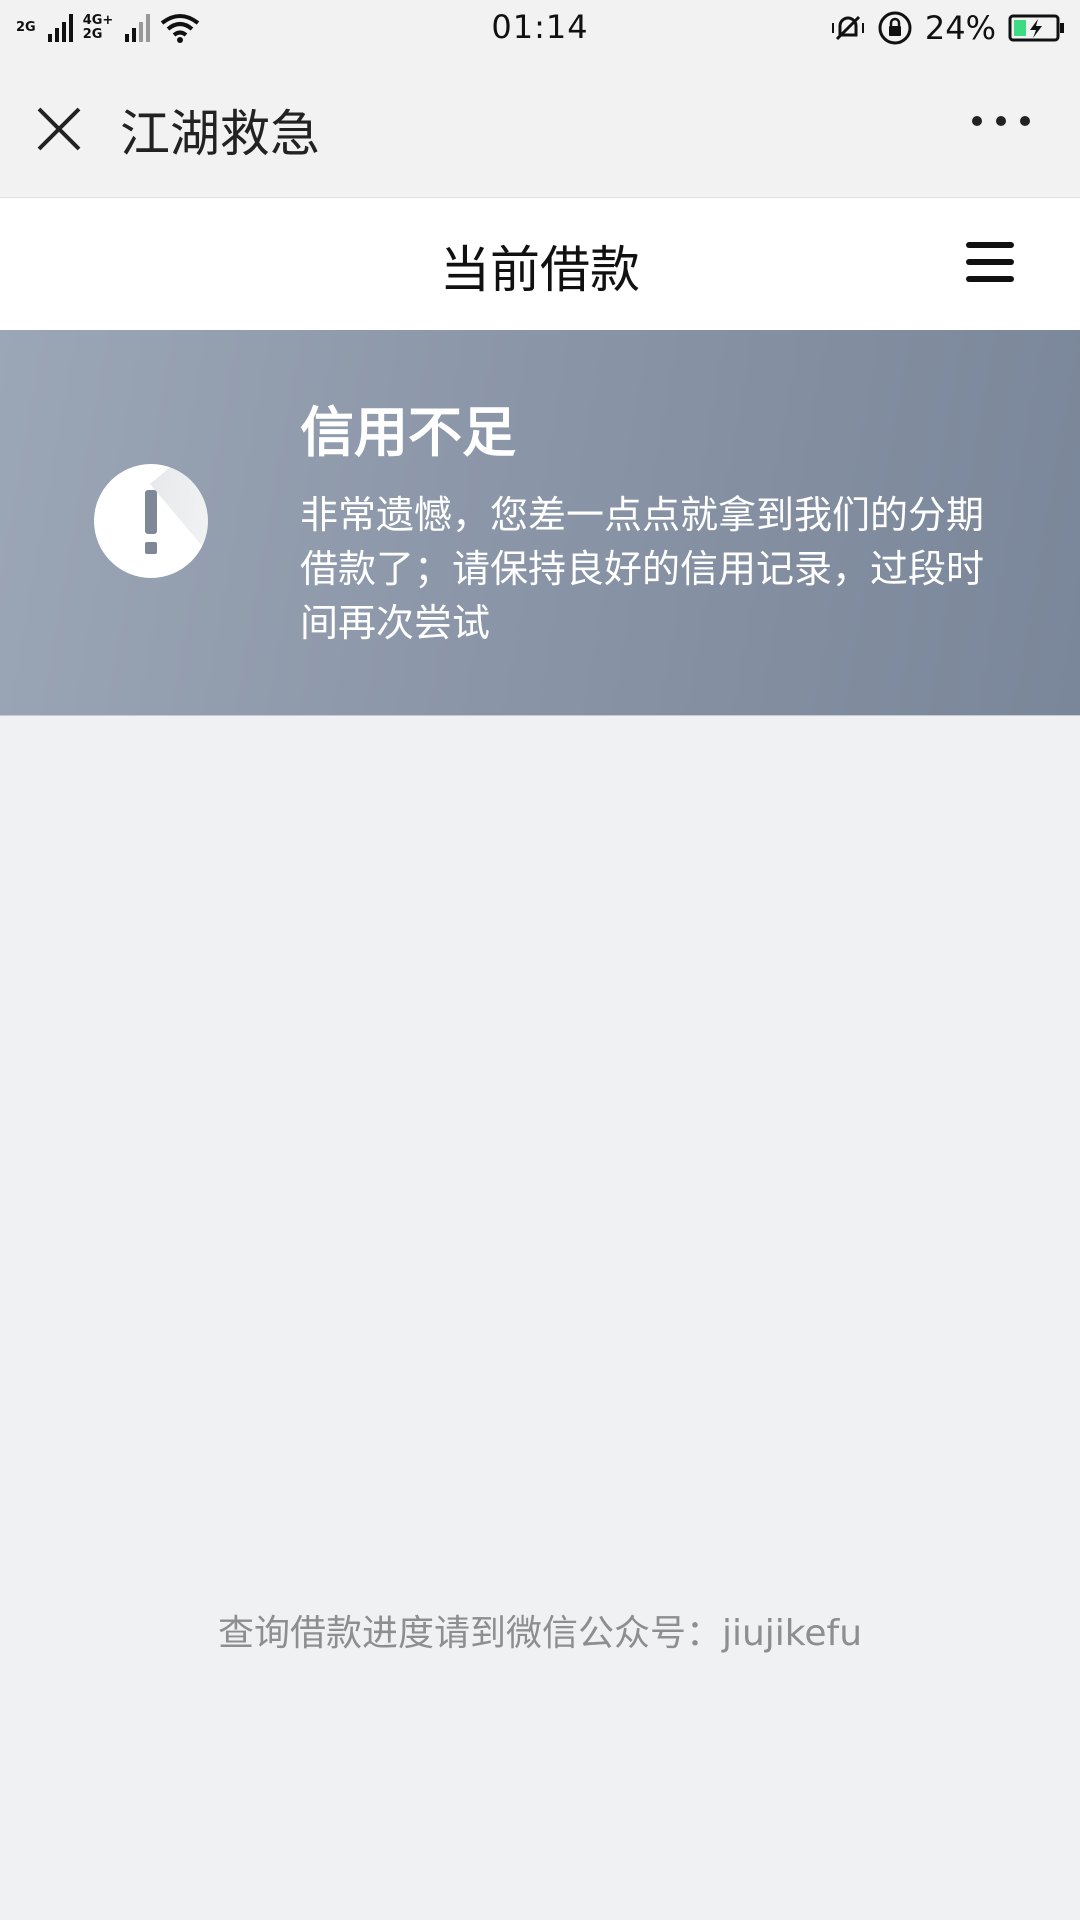 The width and height of the screenshot is (1080, 1920). I want to click on rotation-lock-icon, so click(895, 28).